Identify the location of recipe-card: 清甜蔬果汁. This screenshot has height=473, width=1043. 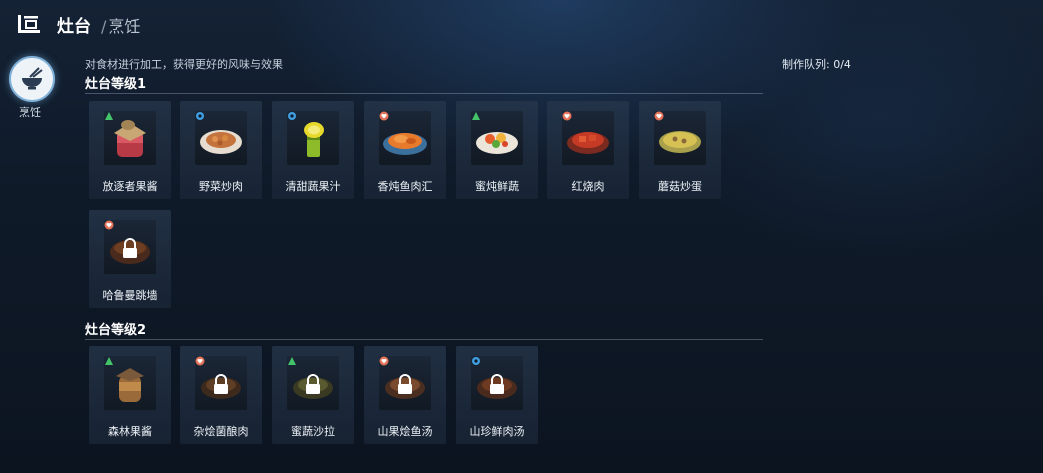
(313, 150).